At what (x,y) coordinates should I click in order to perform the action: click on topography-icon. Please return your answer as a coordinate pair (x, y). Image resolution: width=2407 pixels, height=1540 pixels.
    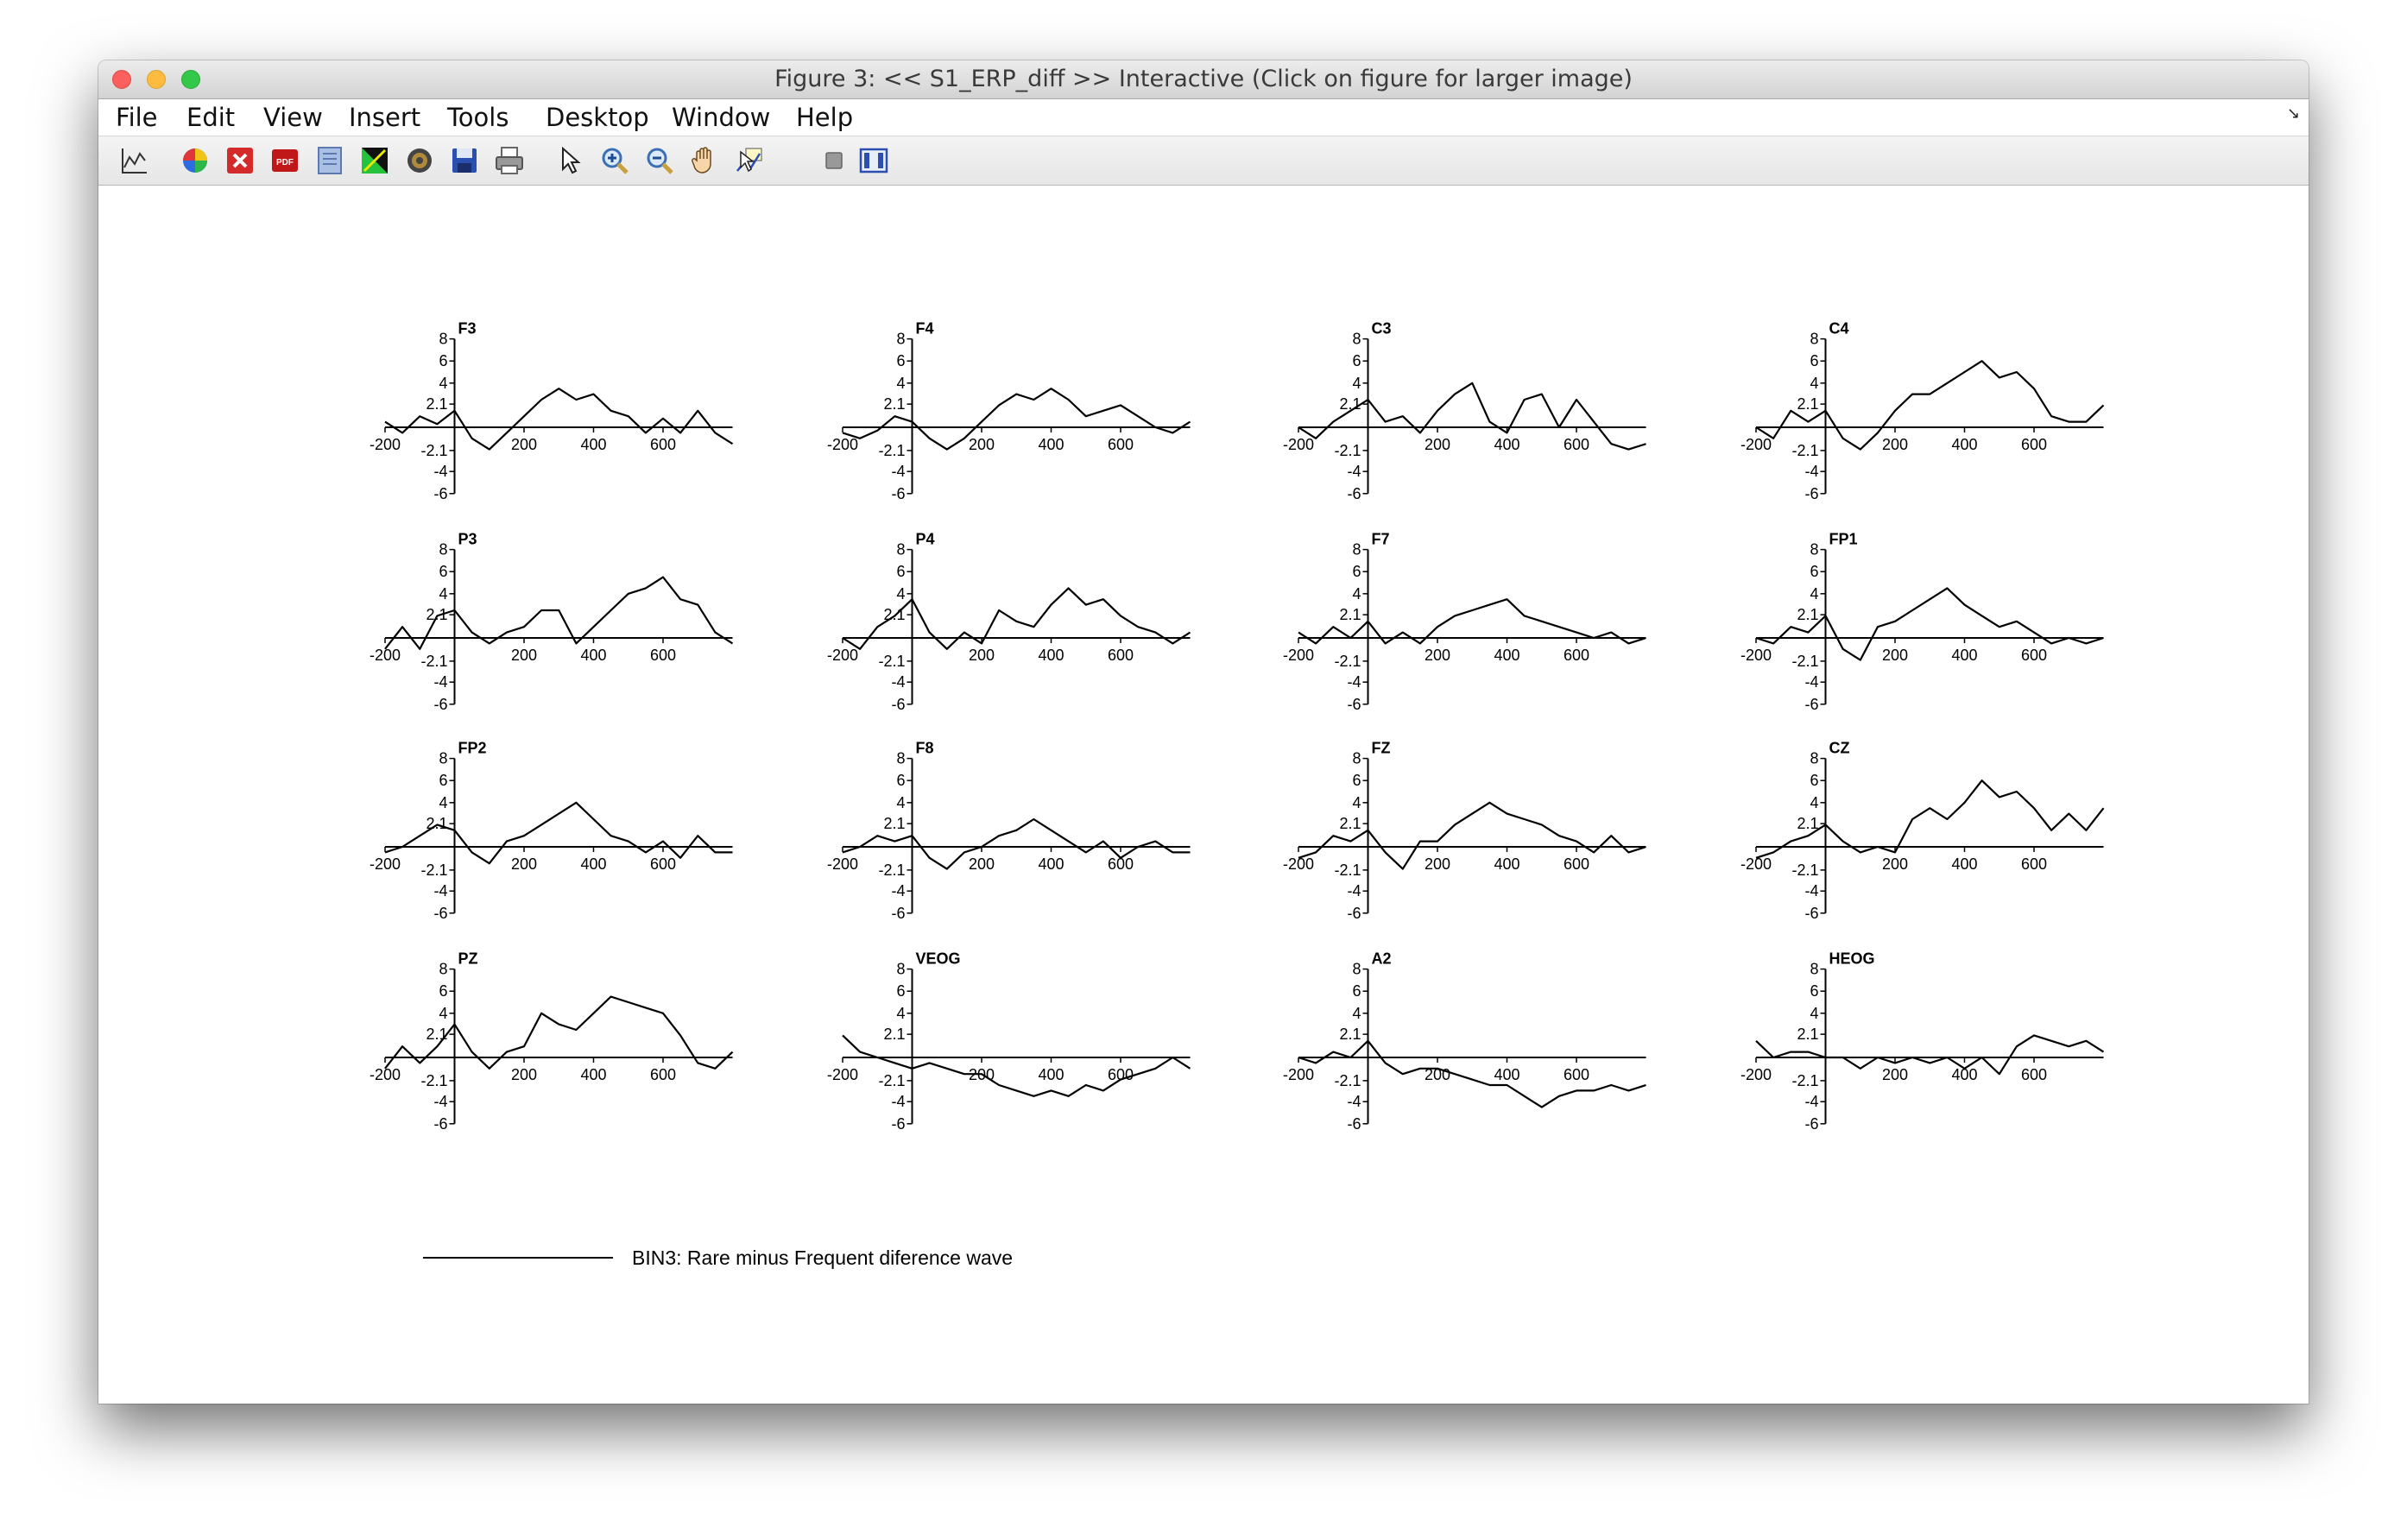
    Looking at the image, I should click on (375, 160).